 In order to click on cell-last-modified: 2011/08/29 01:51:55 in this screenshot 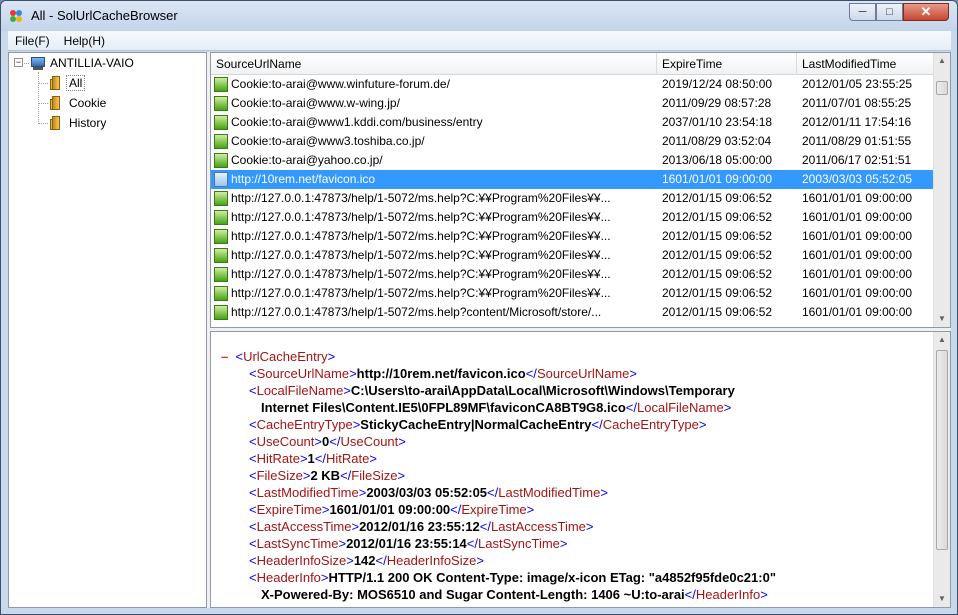, I will do `click(857, 141)`.